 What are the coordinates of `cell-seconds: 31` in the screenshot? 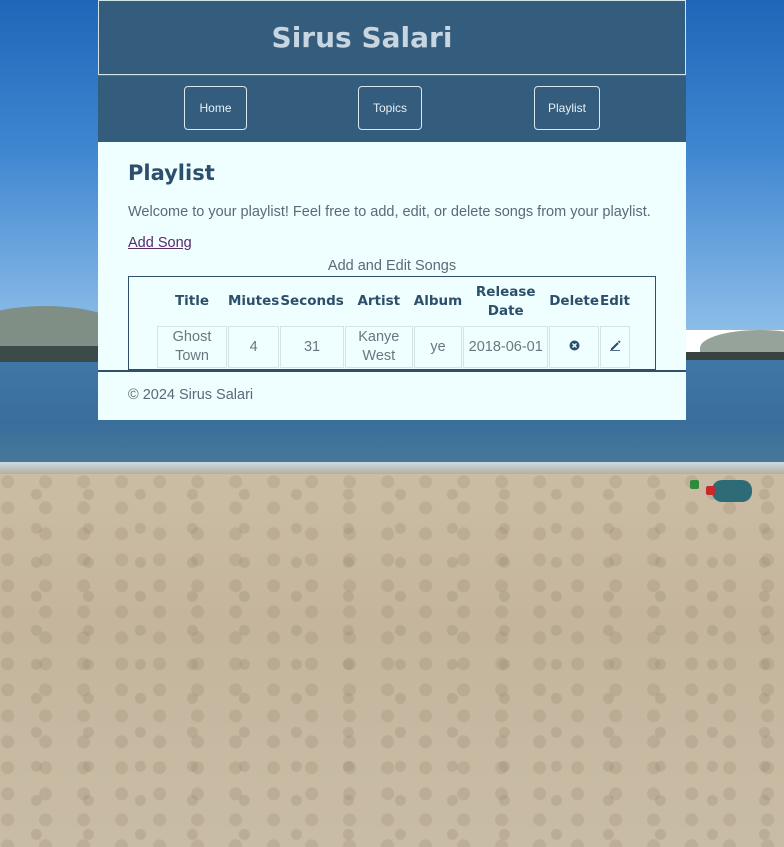 It's located at (312, 347).